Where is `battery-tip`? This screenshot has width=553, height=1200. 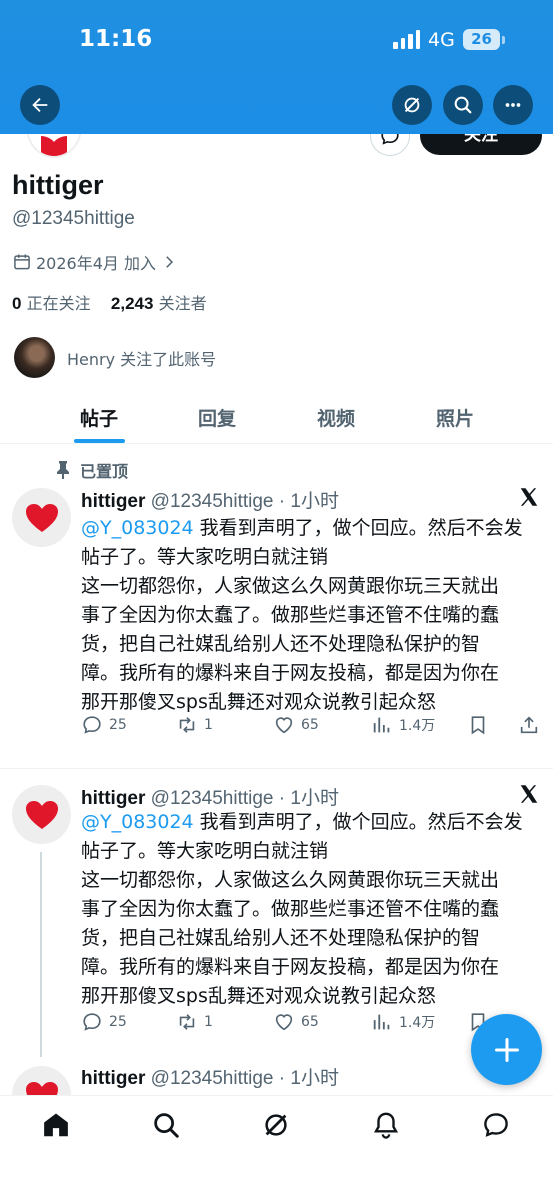 battery-tip is located at coordinates (503, 40).